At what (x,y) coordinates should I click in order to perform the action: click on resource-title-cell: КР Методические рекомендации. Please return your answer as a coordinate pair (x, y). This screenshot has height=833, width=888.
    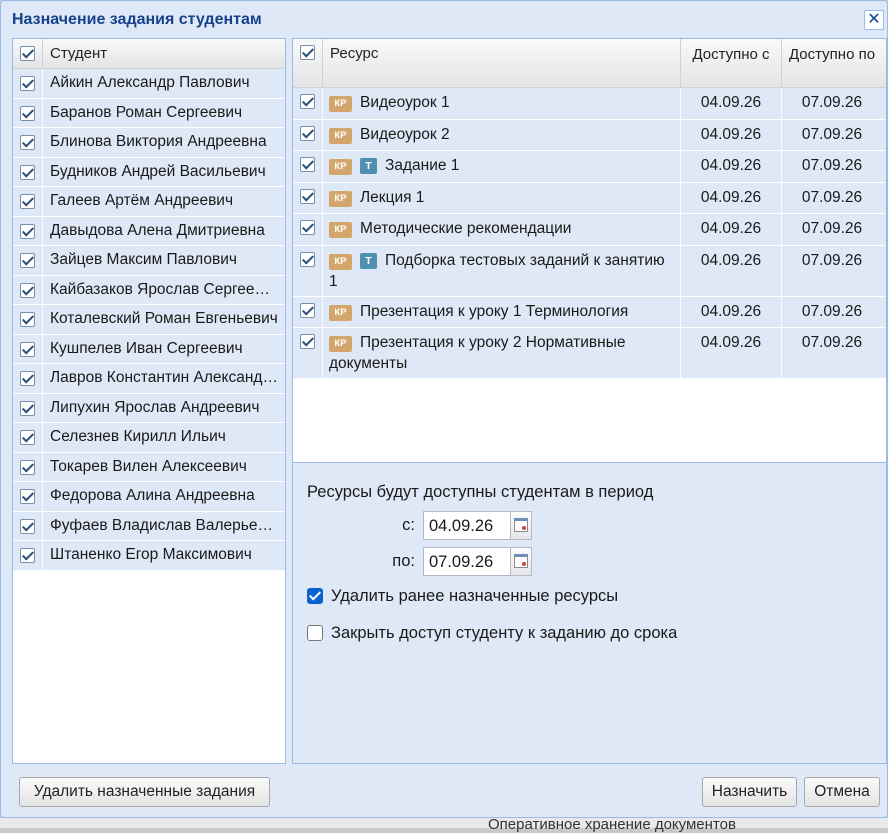
    Looking at the image, I should click on (502, 228).